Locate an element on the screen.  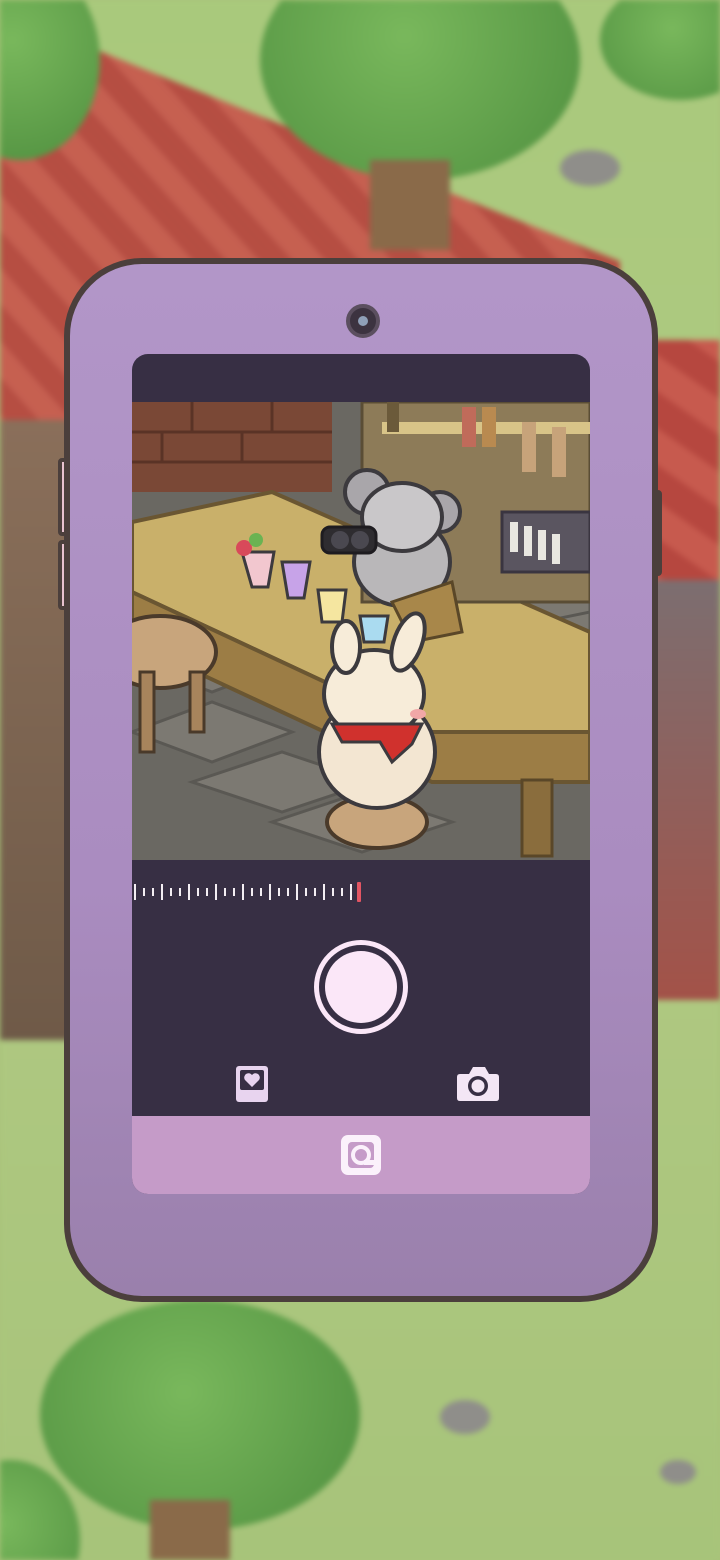
zoom-level-ruler is located at coordinates (252, 892).